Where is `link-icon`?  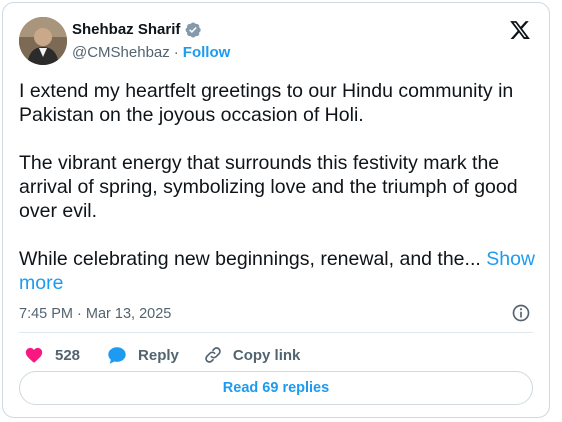 link-icon is located at coordinates (213, 355).